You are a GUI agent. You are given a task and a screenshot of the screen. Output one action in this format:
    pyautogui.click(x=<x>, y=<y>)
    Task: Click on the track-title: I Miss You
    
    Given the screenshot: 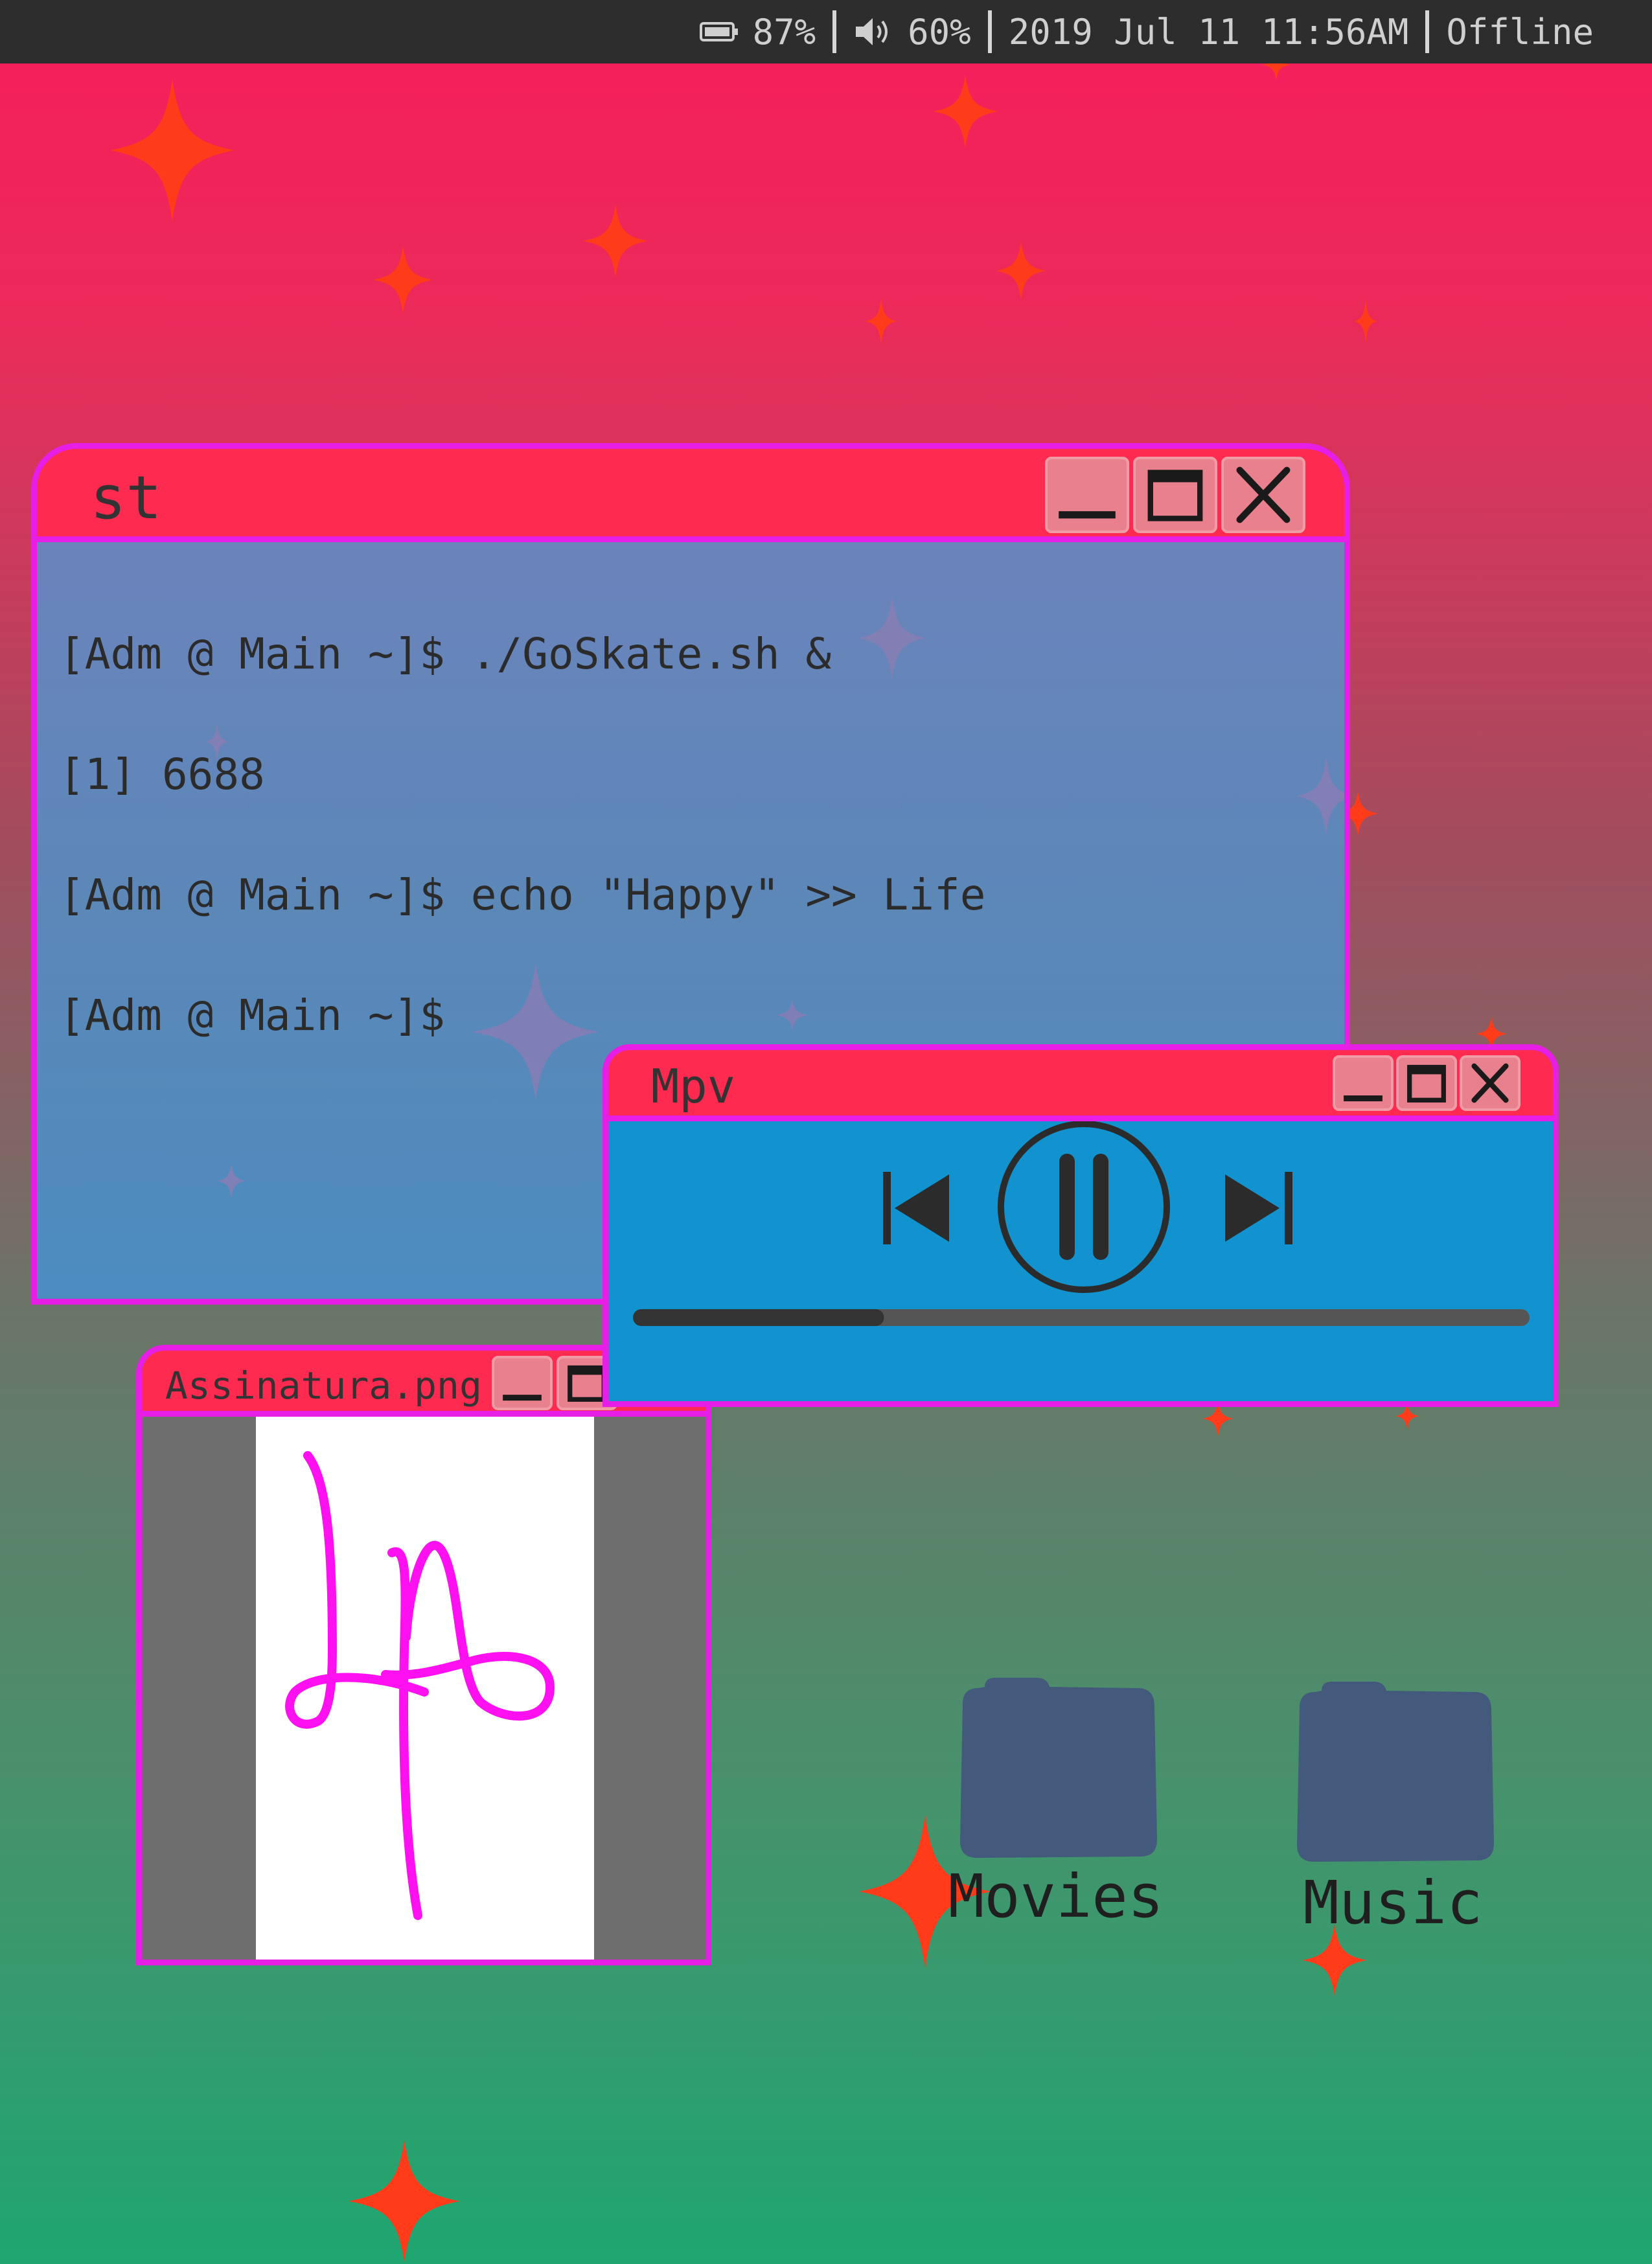 What is the action you would take?
    pyautogui.click(x=1080, y=1400)
    